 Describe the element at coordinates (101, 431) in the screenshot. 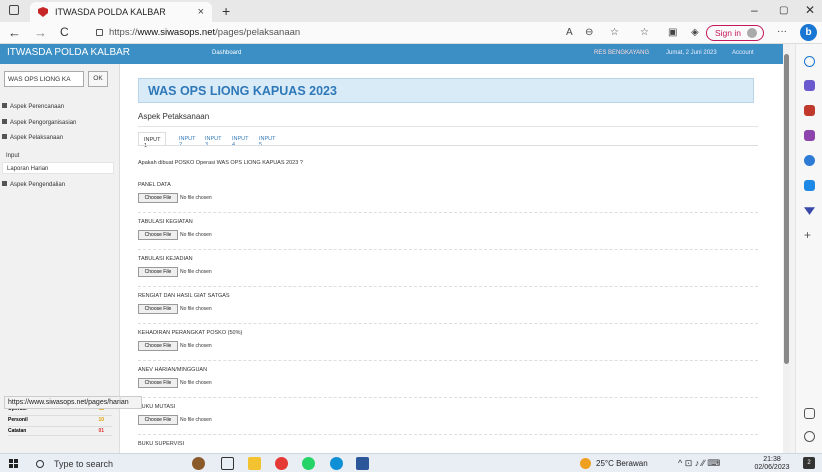

I see `stat-value: 01` at that location.